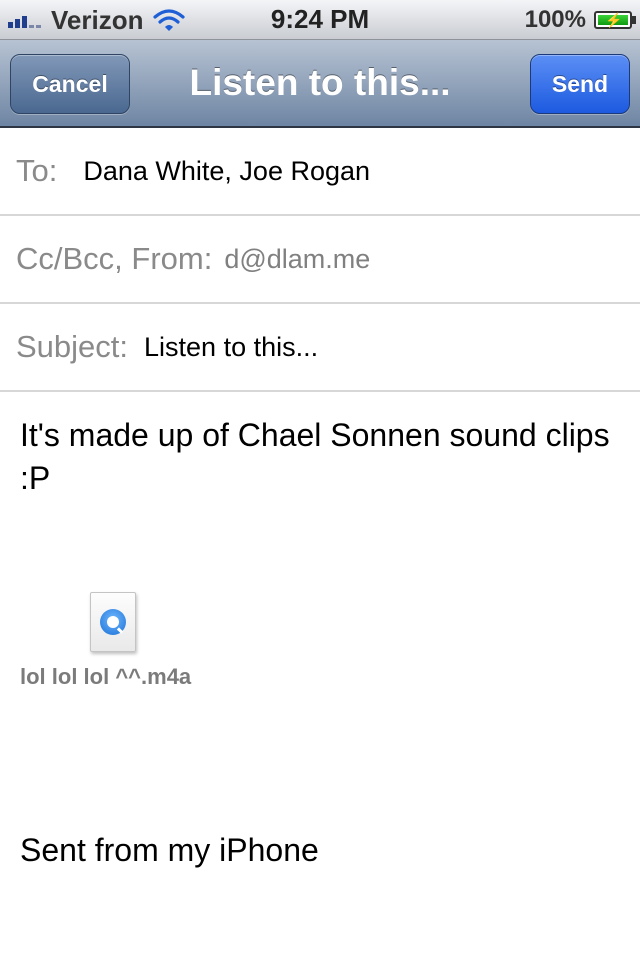  What do you see at coordinates (320, 20) in the screenshot?
I see `status-bar: Verizon 9:24 PM 100% ⚡` at bounding box center [320, 20].